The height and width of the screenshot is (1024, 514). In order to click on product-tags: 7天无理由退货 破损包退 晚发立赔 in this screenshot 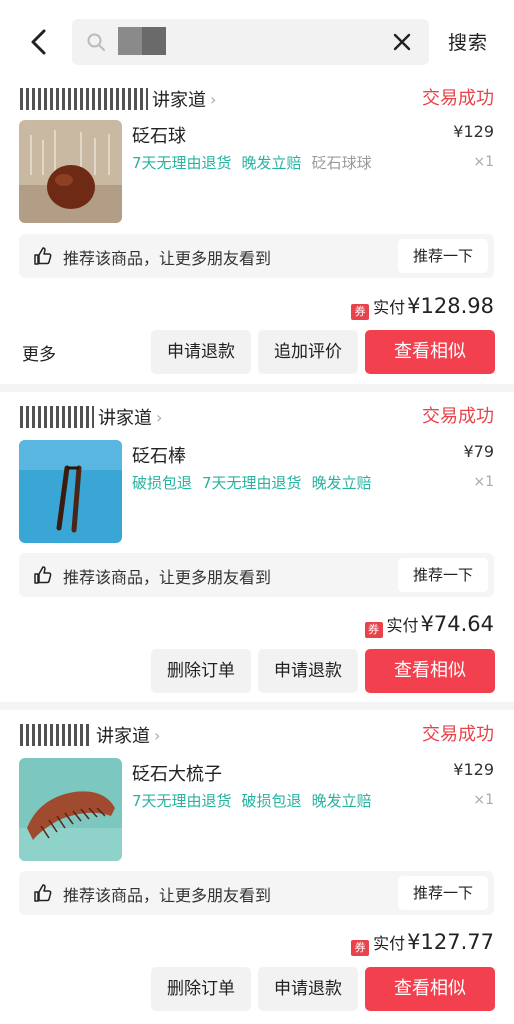, I will do `click(257, 800)`.